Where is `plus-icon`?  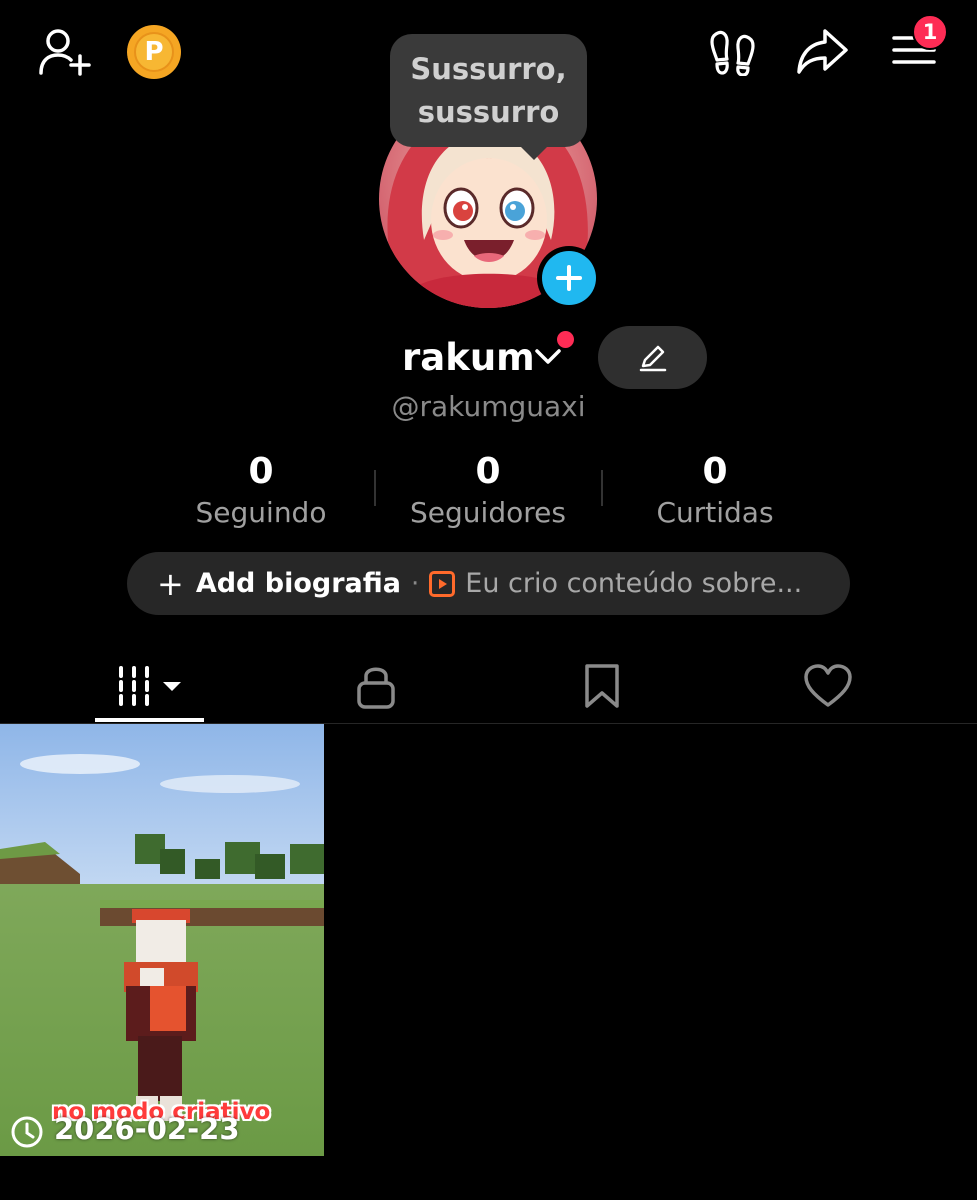
plus-icon is located at coordinates (569, 278).